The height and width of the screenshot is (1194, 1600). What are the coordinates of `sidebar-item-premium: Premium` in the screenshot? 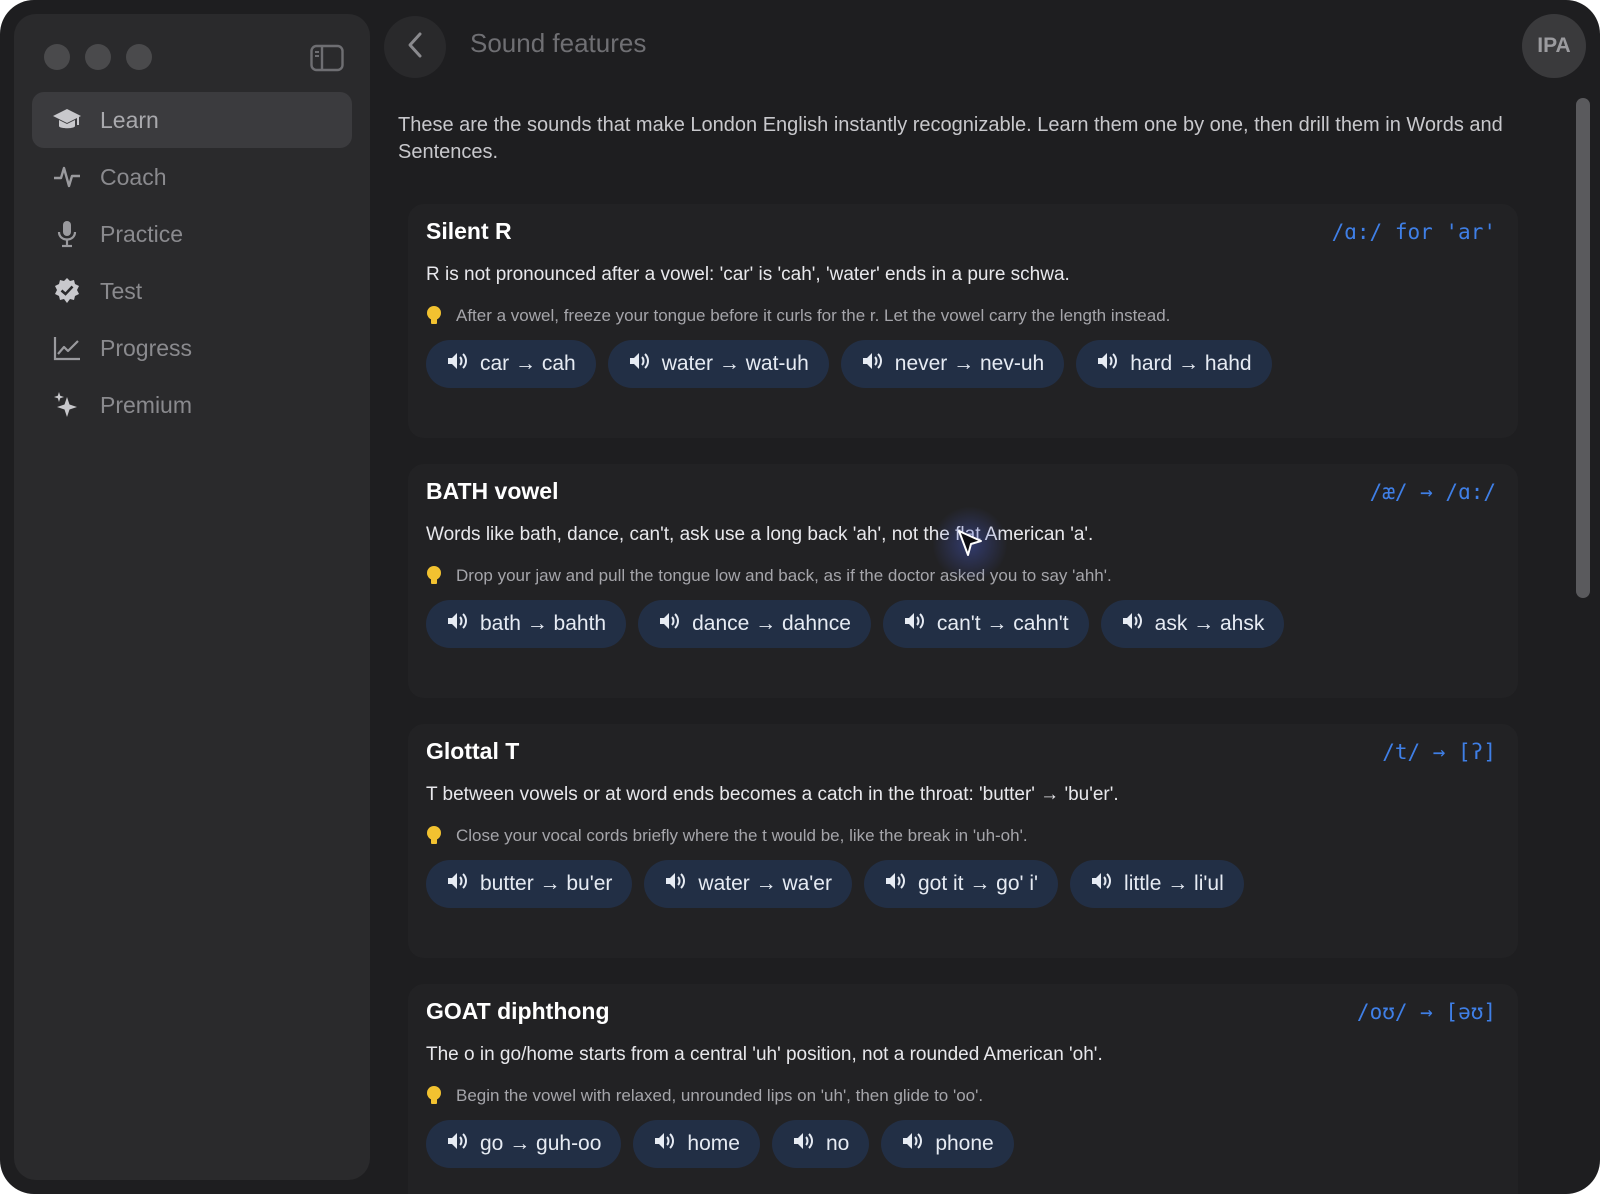 It's located at (192, 405).